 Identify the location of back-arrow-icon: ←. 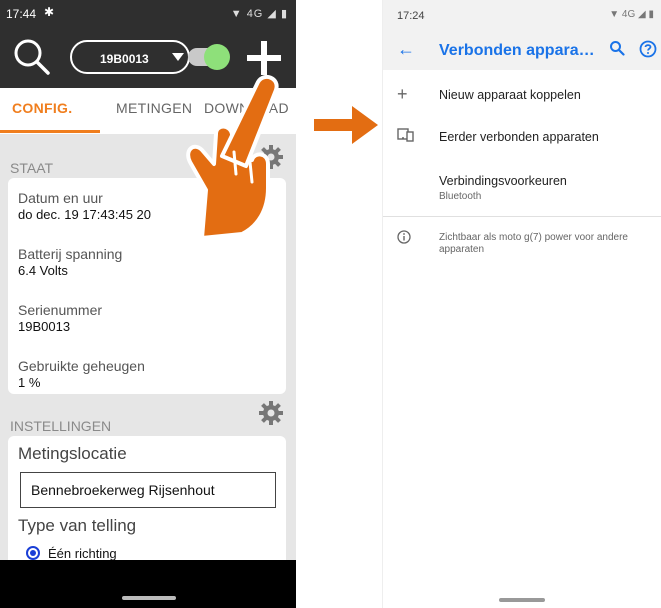
(406, 49).